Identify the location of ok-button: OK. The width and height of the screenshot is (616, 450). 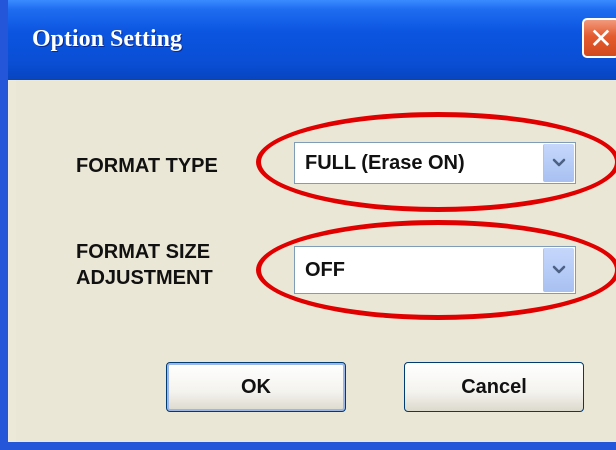
(256, 387).